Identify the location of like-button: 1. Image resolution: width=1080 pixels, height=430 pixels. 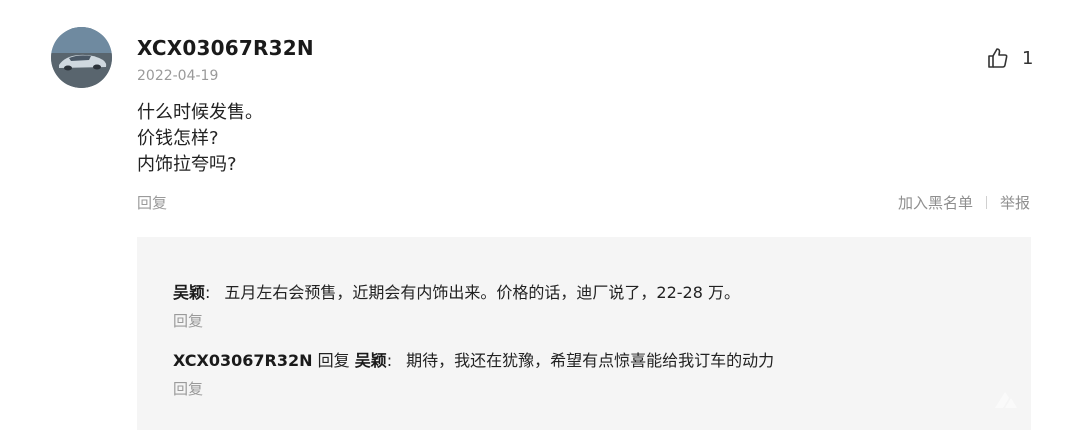
(1009, 58).